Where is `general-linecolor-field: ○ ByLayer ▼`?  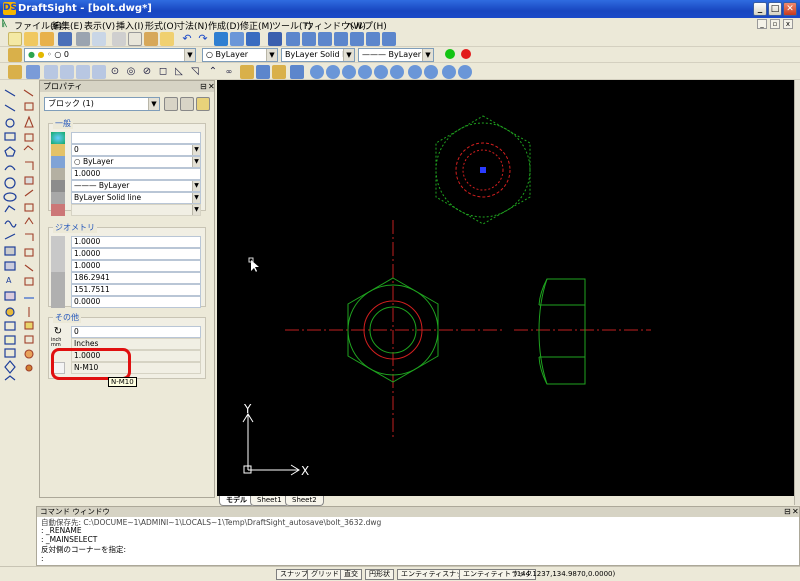 general-linecolor-field: ○ ByLayer ▼ is located at coordinates (136, 162).